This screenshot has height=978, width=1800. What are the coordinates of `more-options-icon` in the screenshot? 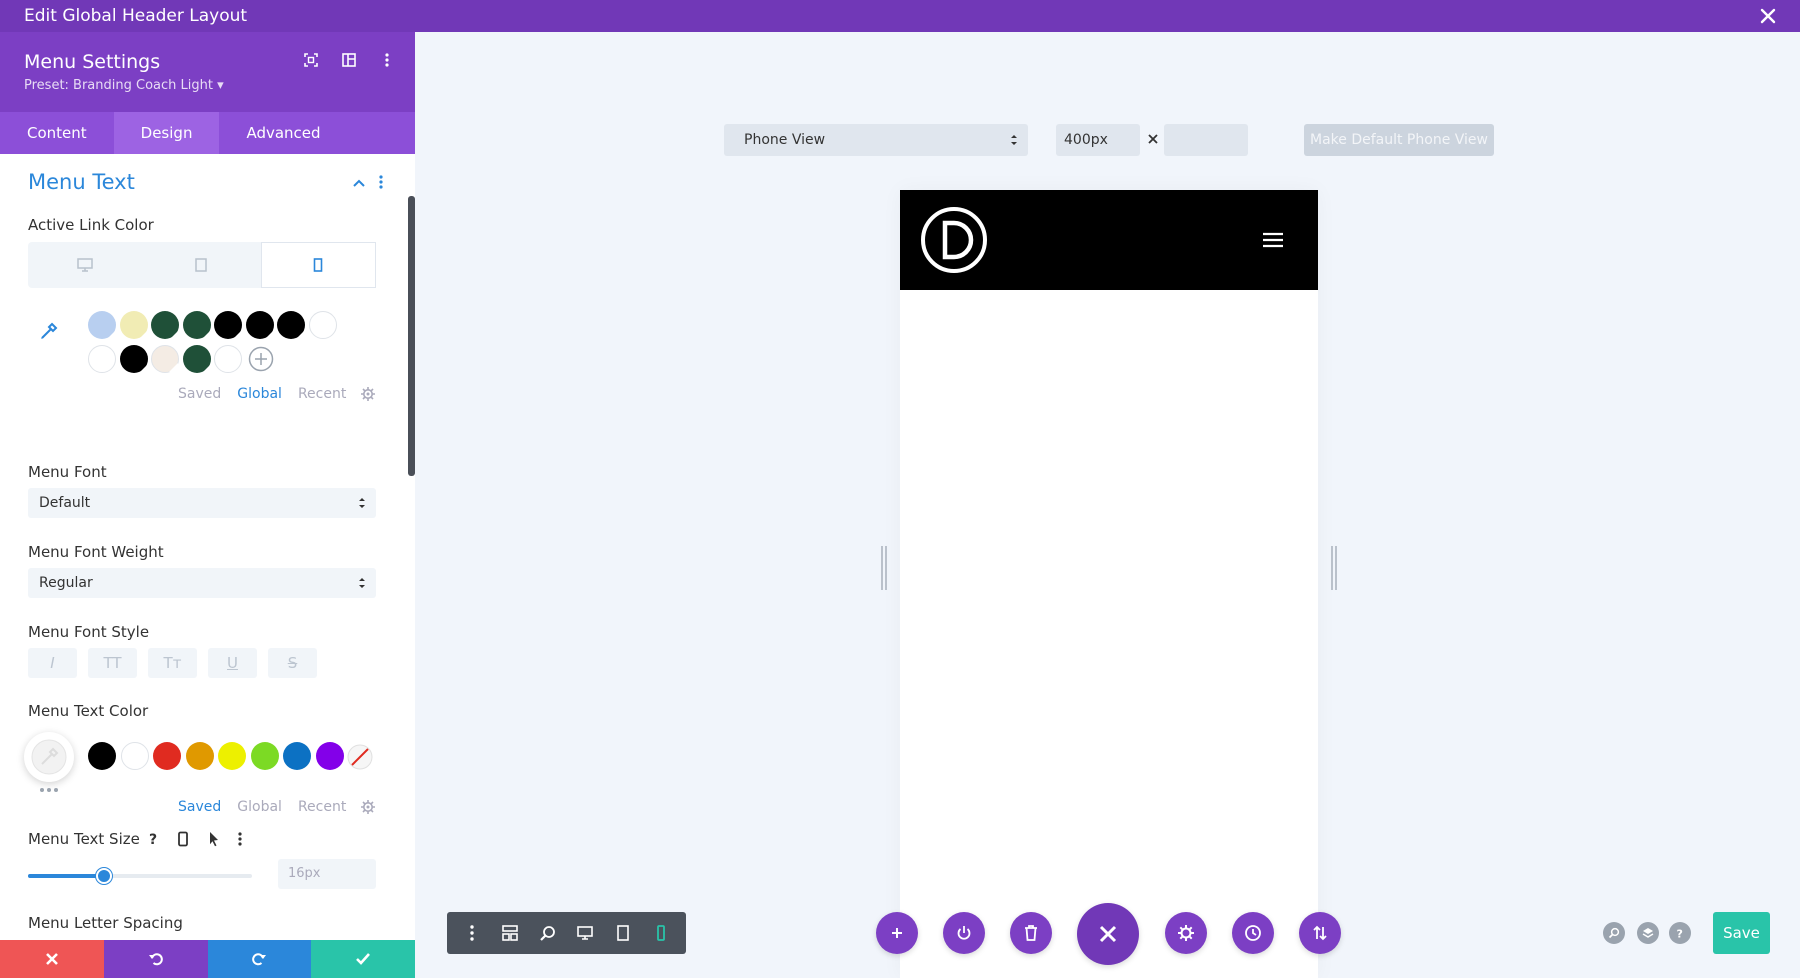 It's located at (387, 60).